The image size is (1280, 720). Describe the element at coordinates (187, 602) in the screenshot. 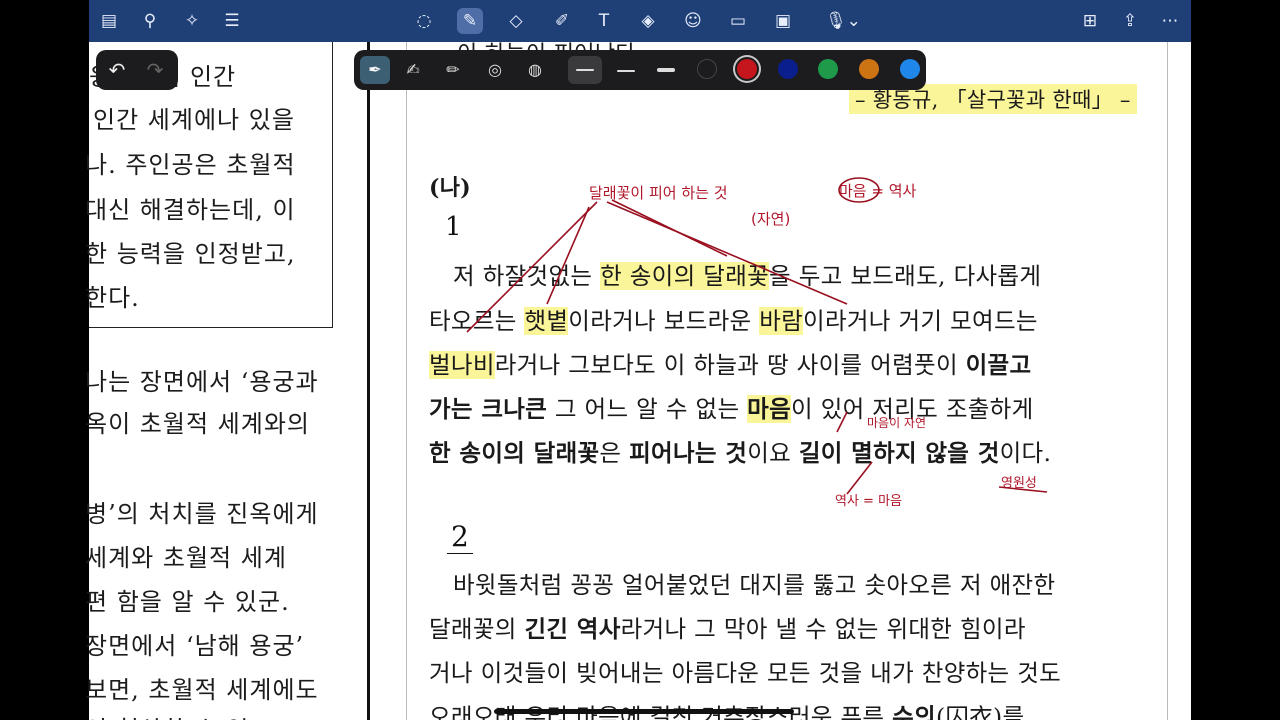

I see `left-line: 편 함을 알 수 있군.` at that location.